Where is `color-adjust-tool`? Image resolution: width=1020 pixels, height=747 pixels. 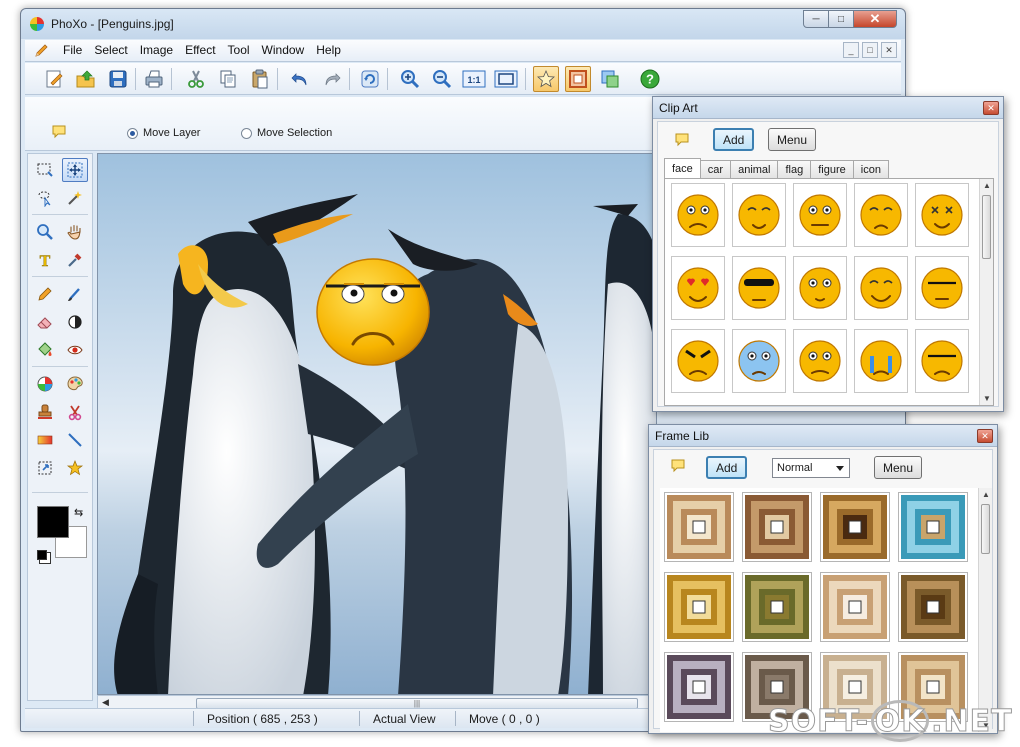
color-adjust-tool is located at coordinates (45, 384).